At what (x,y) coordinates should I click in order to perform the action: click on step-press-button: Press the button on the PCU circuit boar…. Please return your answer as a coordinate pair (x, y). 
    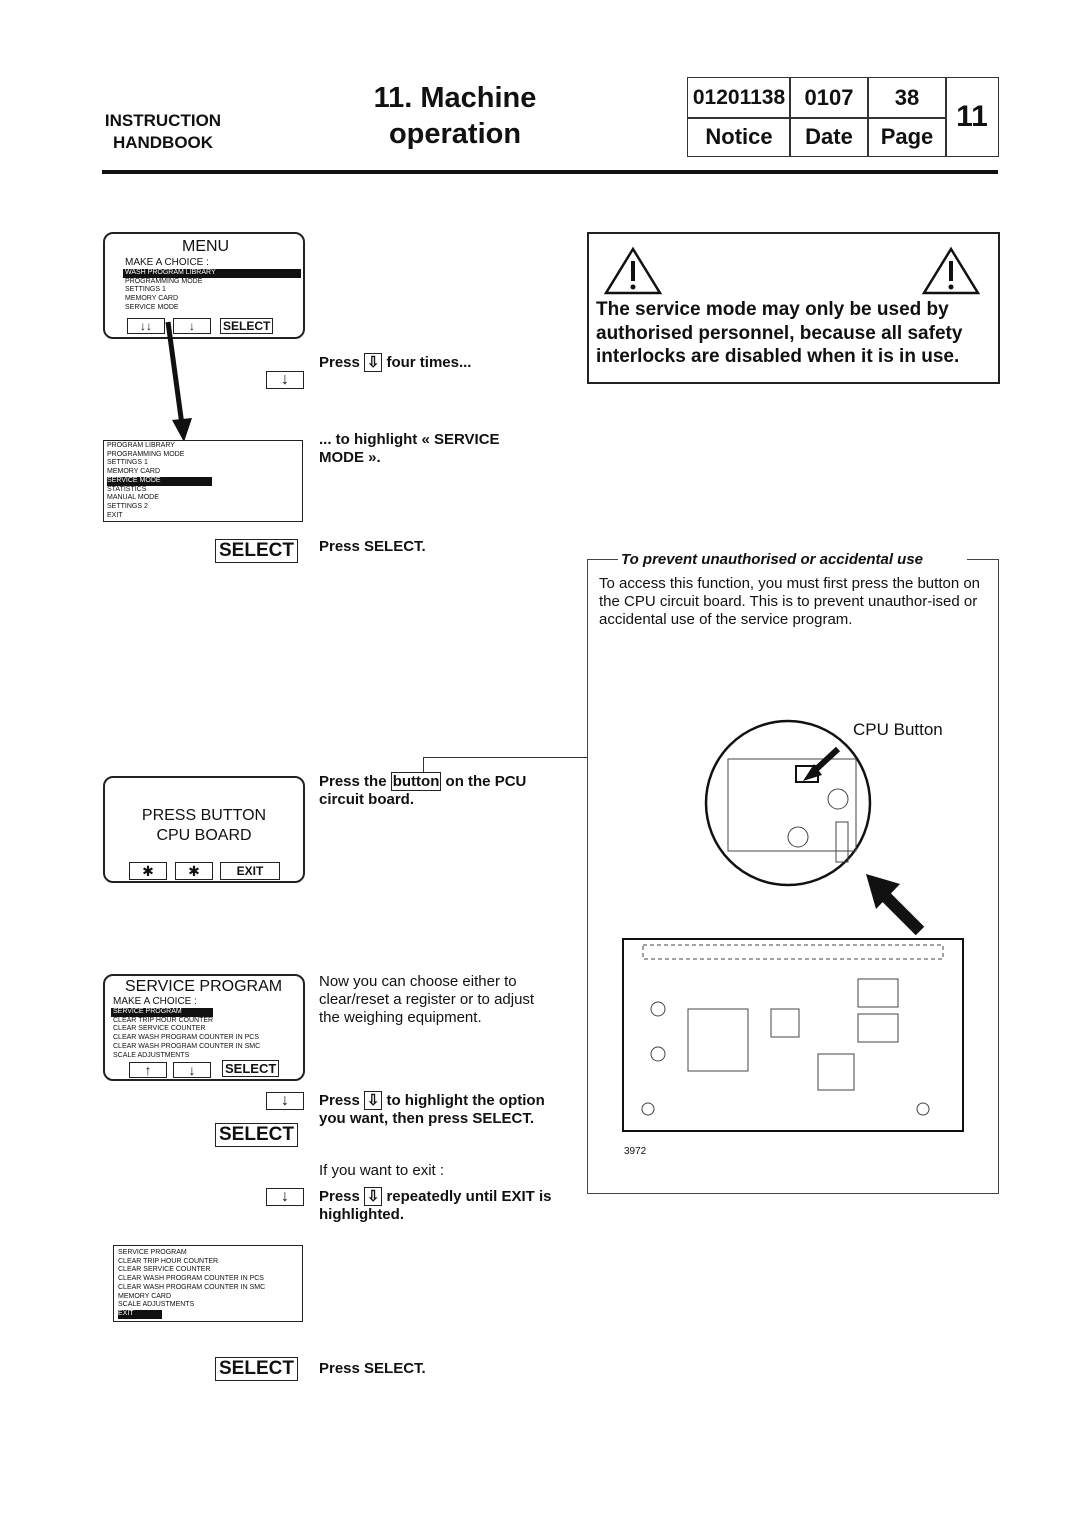
    Looking at the image, I should click on (439, 790).